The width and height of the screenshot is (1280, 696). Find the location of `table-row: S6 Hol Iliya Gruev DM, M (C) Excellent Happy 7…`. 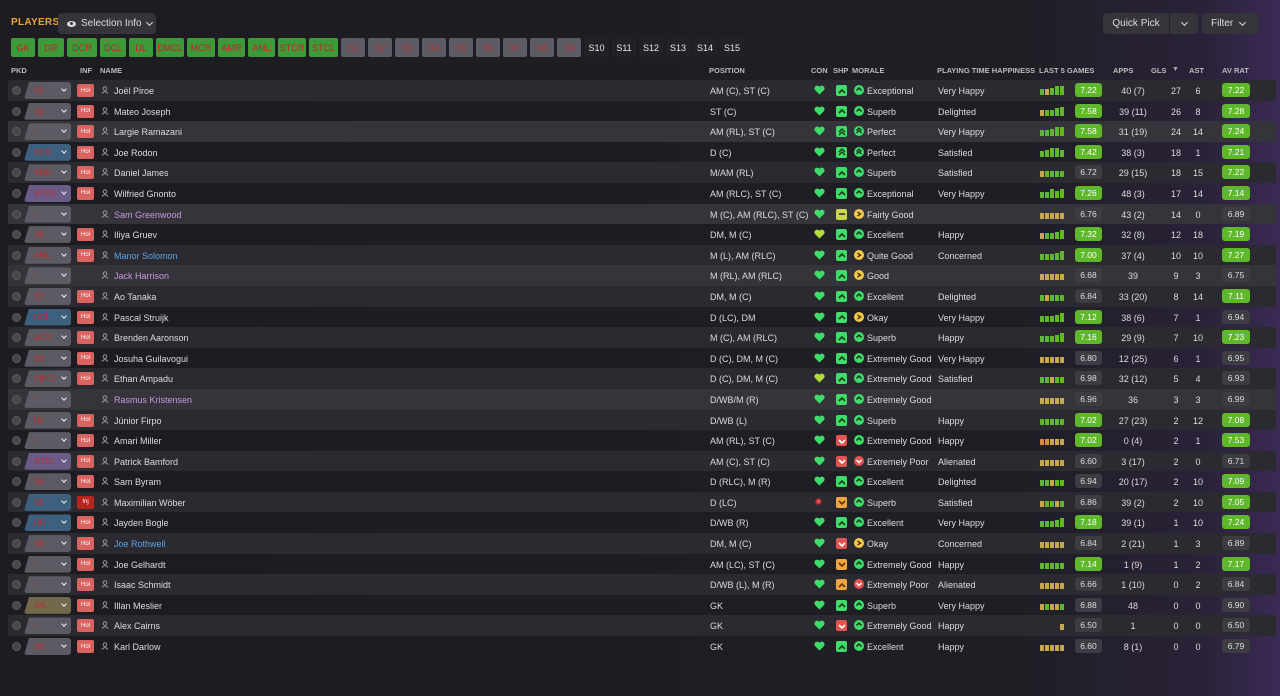

table-row: S6 Hol Iliya Gruev DM, M (C) Excellent Happy 7… is located at coordinates (642, 234).